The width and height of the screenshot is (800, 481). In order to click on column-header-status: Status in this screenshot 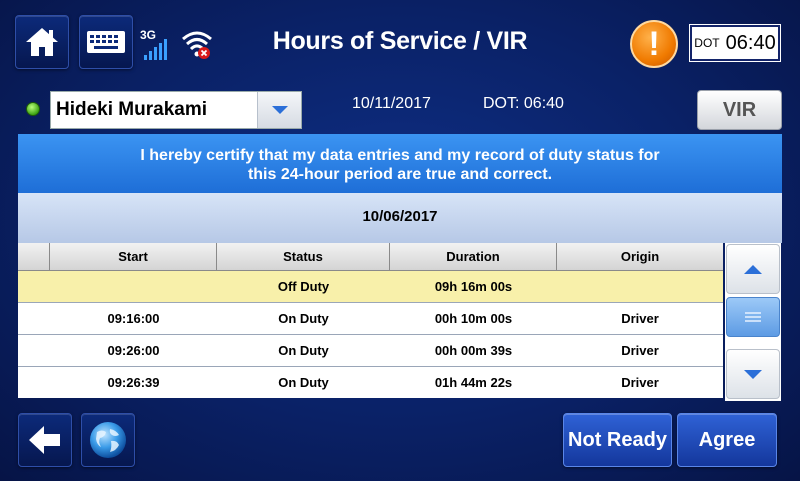, I will do `click(303, 256)`.